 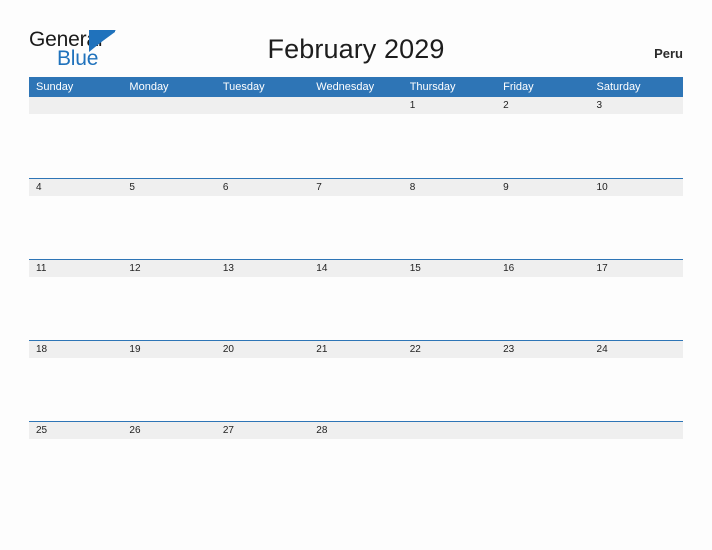 What do you see at coordinates (168, 187) in the screenshot?
I see `day-cell: 5` at bounding box center [168, 187].